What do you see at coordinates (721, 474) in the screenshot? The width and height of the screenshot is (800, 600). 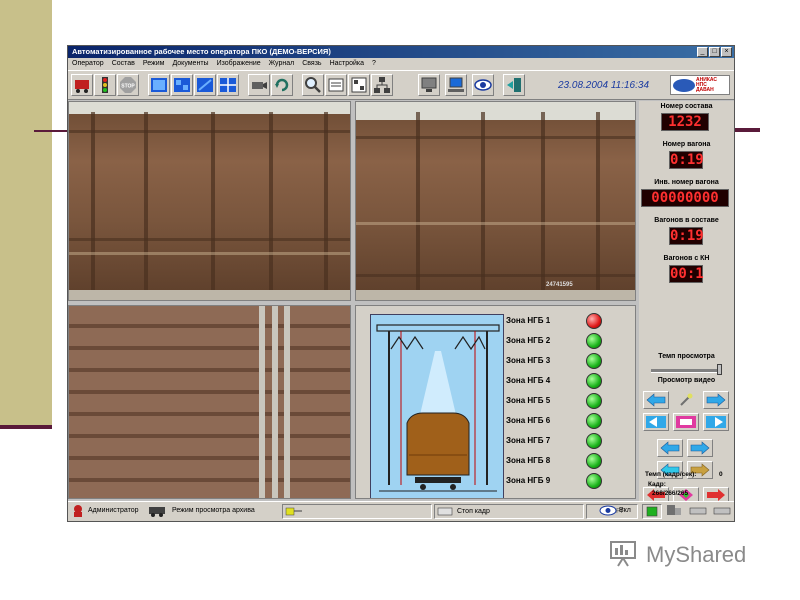 I see `rate-value: 0` at bounding box center [721, 474].